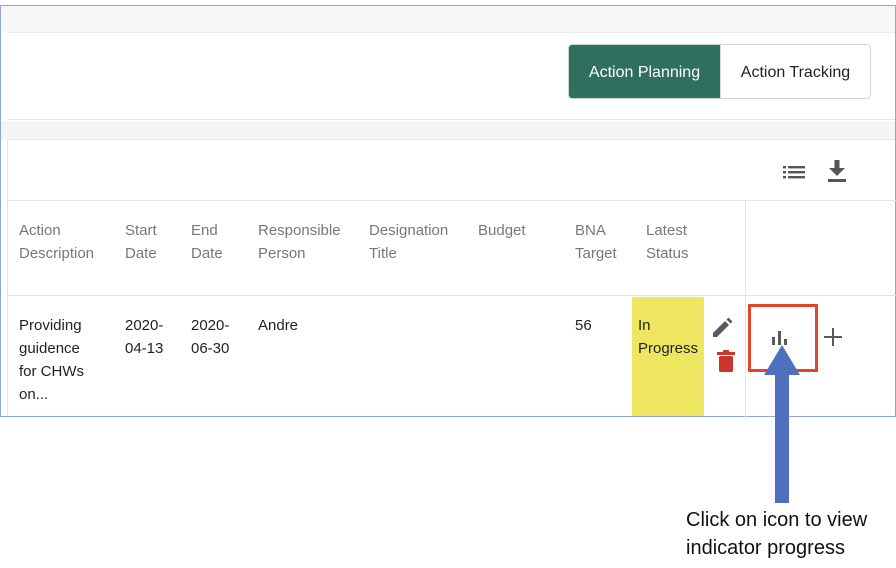  What do you see at coordinates (794, 172) in the screenshot?
I see `list-icon` at bounding box center [794, 172].